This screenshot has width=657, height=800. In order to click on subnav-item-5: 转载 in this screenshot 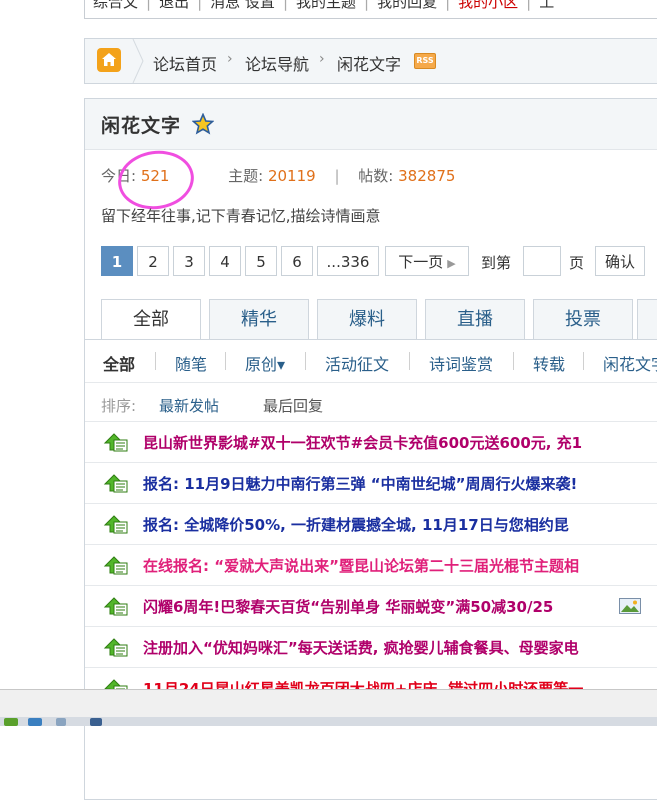, I will do `click(549, 363)`.